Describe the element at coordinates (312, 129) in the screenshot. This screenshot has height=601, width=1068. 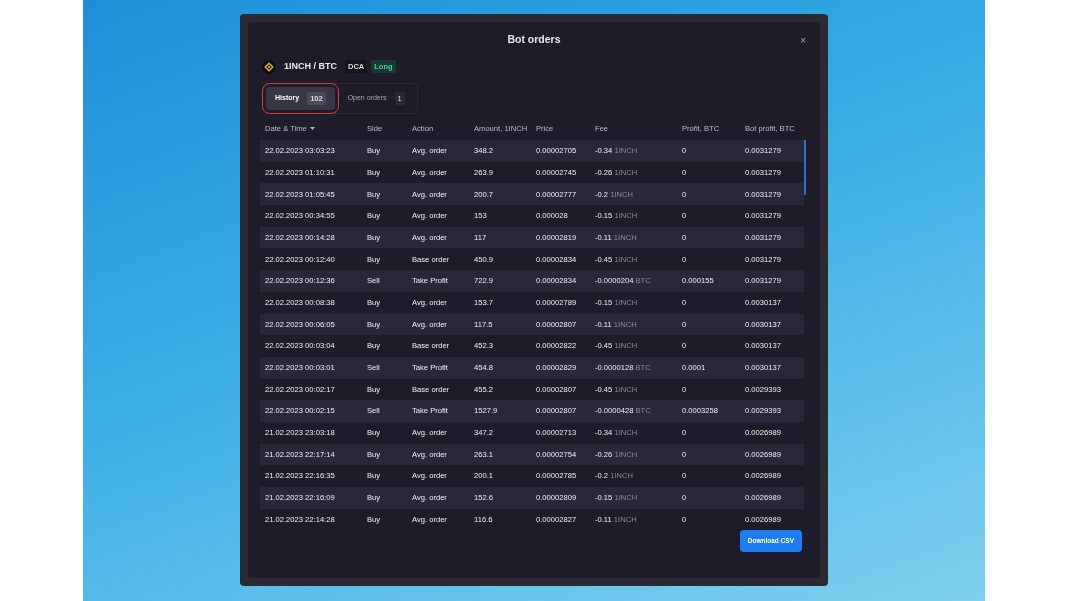
I see `sort-caret-icon` at that location.